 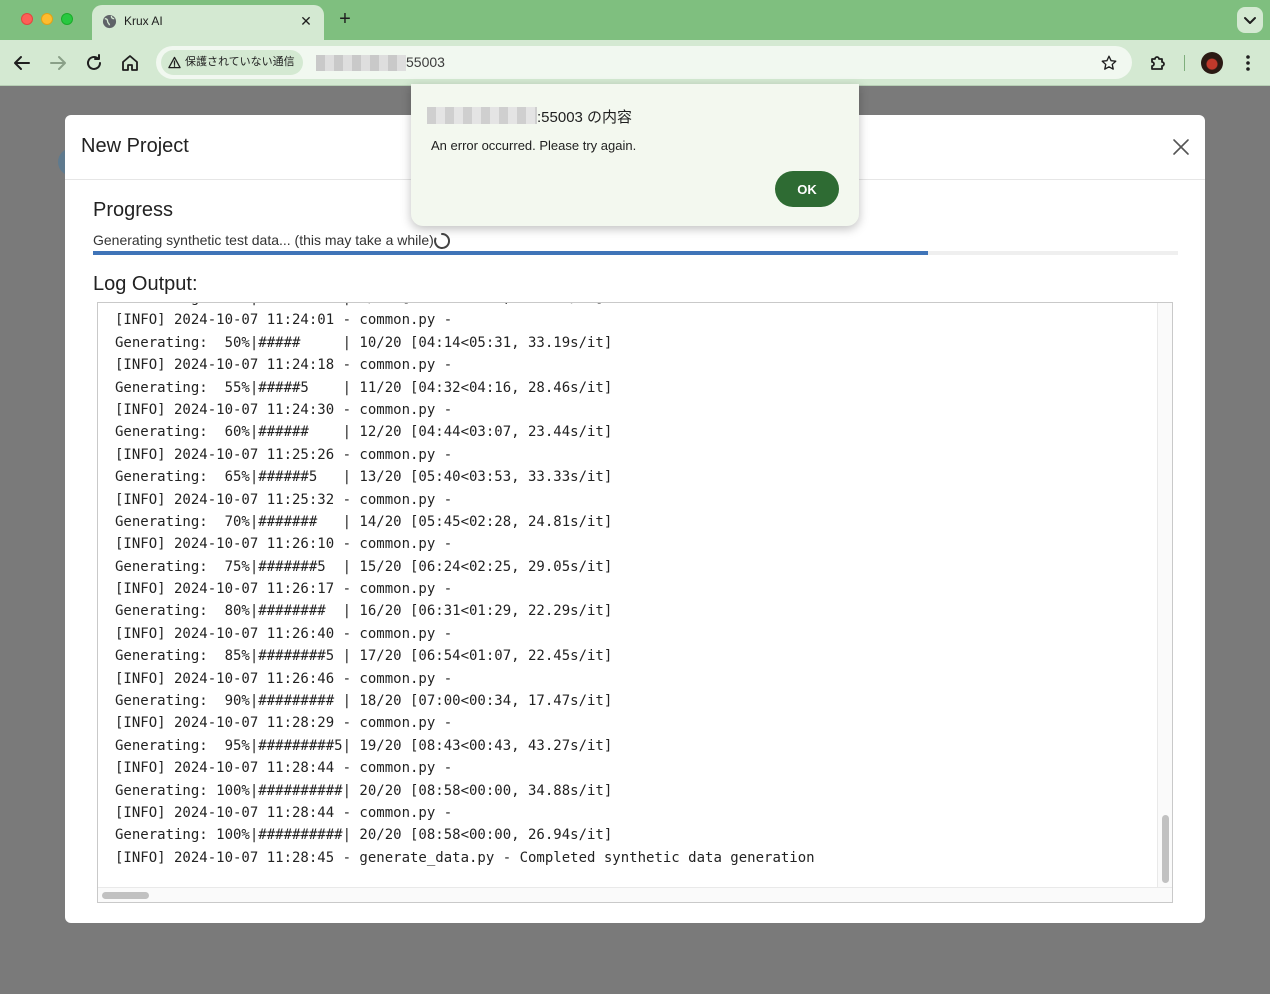 I want to click on log-line: [INFO] 2024-10-07 11:25:32 - common.py -, so click(x=284, y=499).